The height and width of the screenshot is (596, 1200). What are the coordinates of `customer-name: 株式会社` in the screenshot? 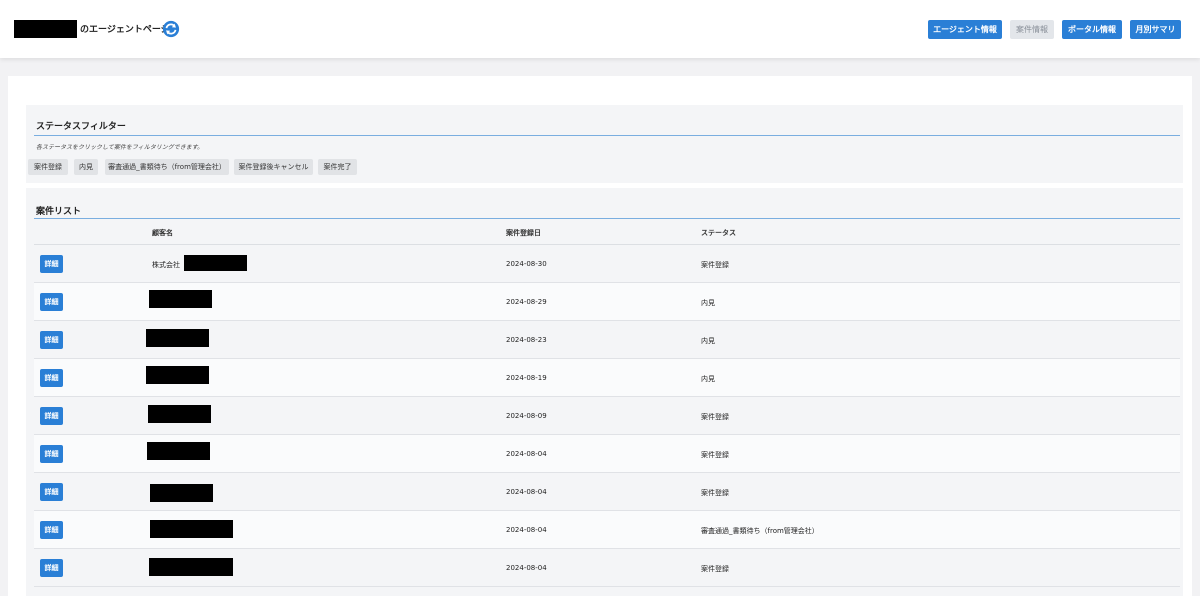 It's located at (166, 265).